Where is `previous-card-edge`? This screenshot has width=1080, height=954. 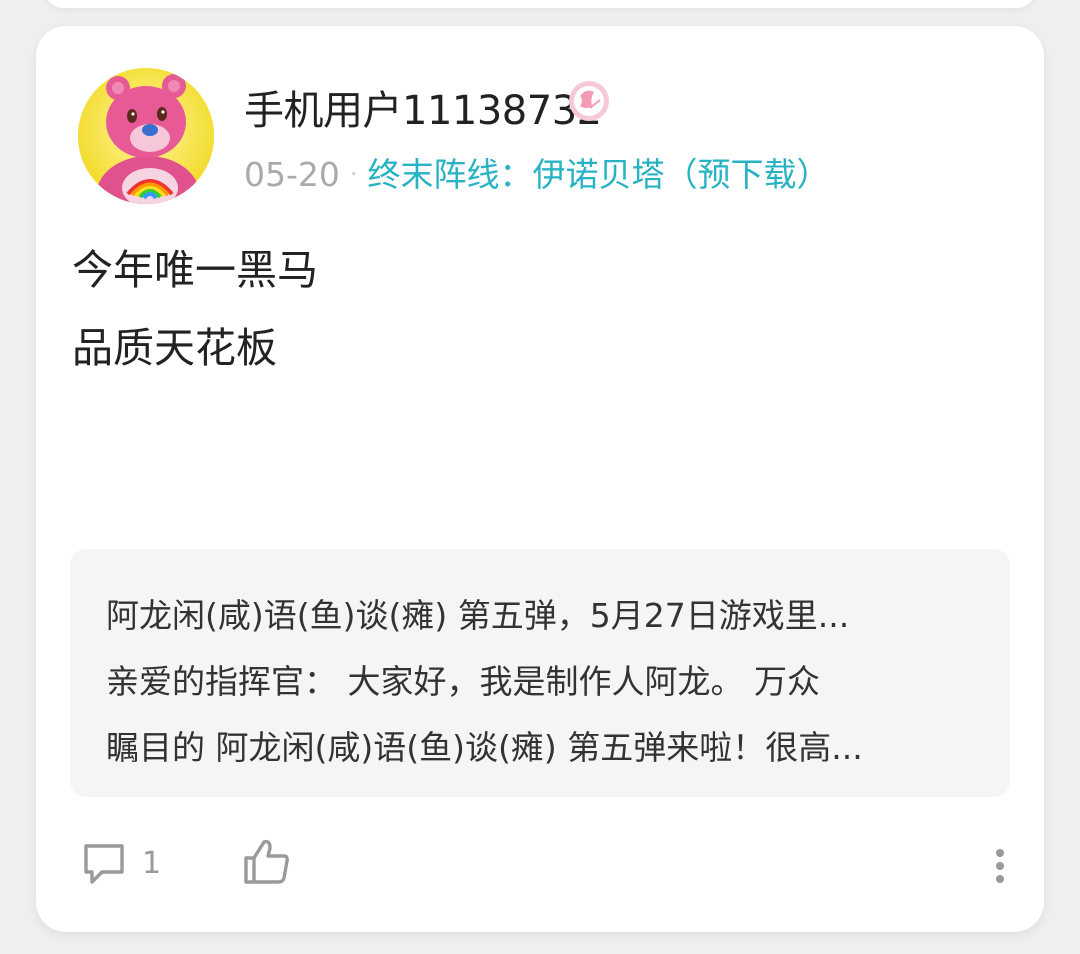
previous-card-edge is located at coordinates (540, 4).